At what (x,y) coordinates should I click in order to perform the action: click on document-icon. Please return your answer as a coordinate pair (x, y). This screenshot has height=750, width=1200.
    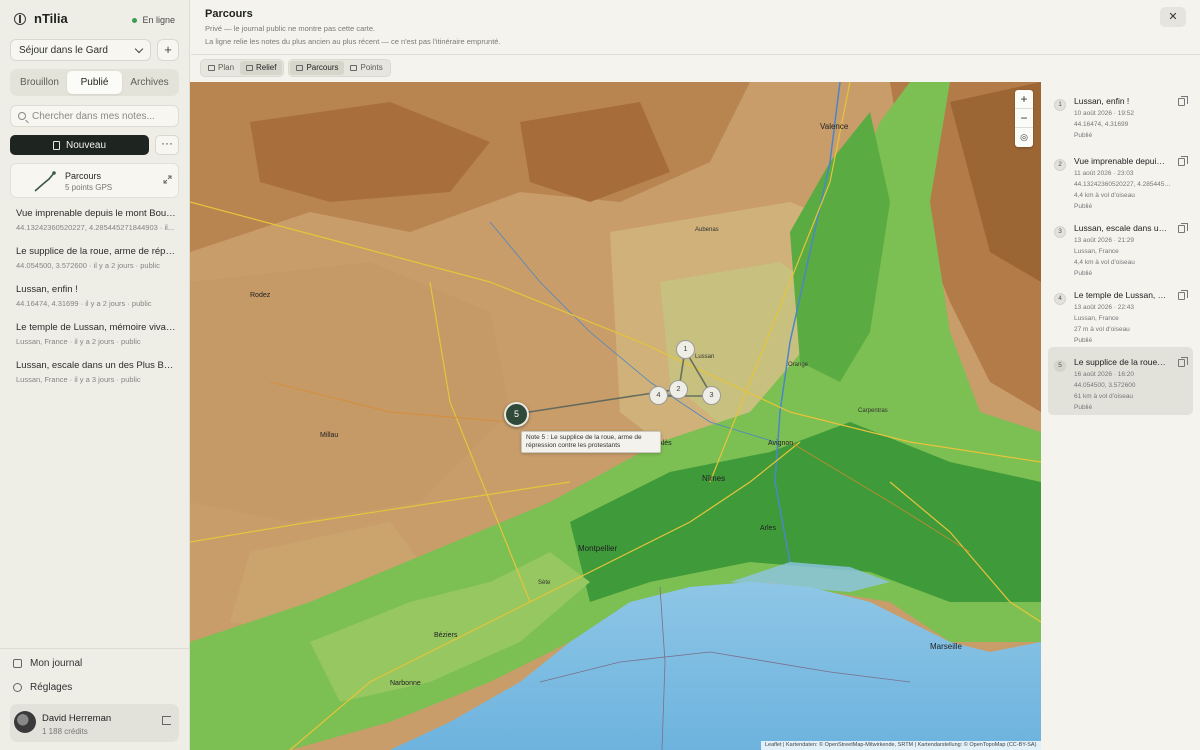
    Looking at the image, I should click on (56, 145).